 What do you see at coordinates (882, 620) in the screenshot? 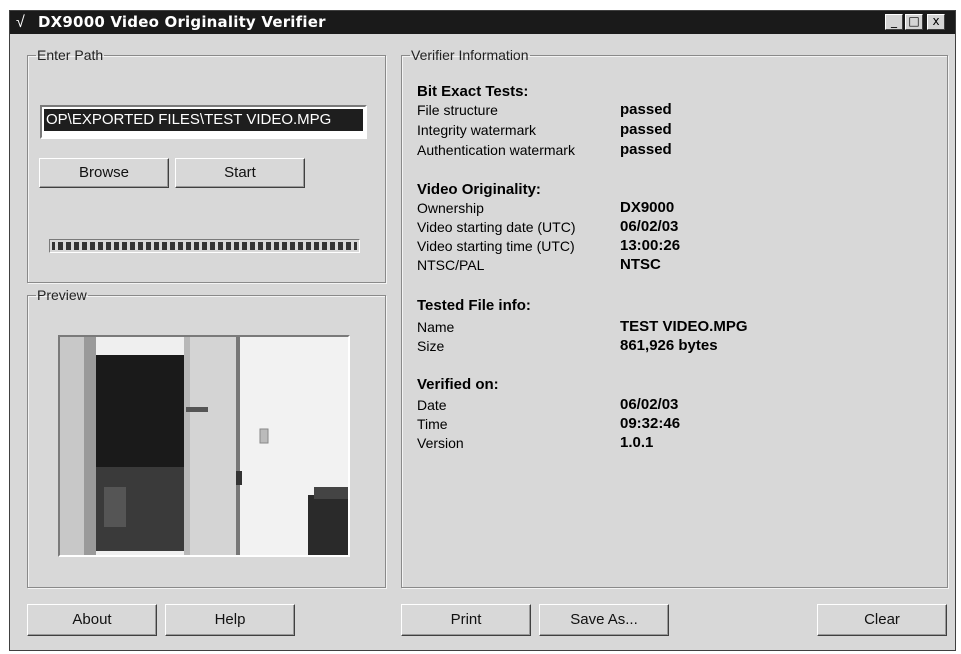
I see `clear-button: Clear` at bounding box center [882, 620].